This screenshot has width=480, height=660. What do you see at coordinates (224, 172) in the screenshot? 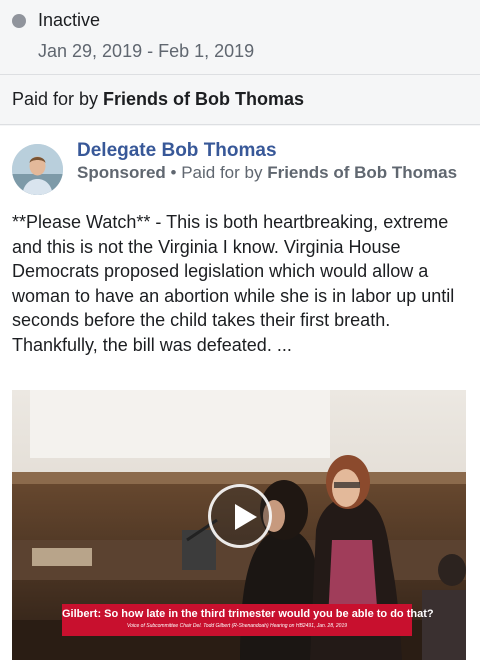
I see `sponsored-paid-prefix: Paid for by` at bounding box center [224, 172].